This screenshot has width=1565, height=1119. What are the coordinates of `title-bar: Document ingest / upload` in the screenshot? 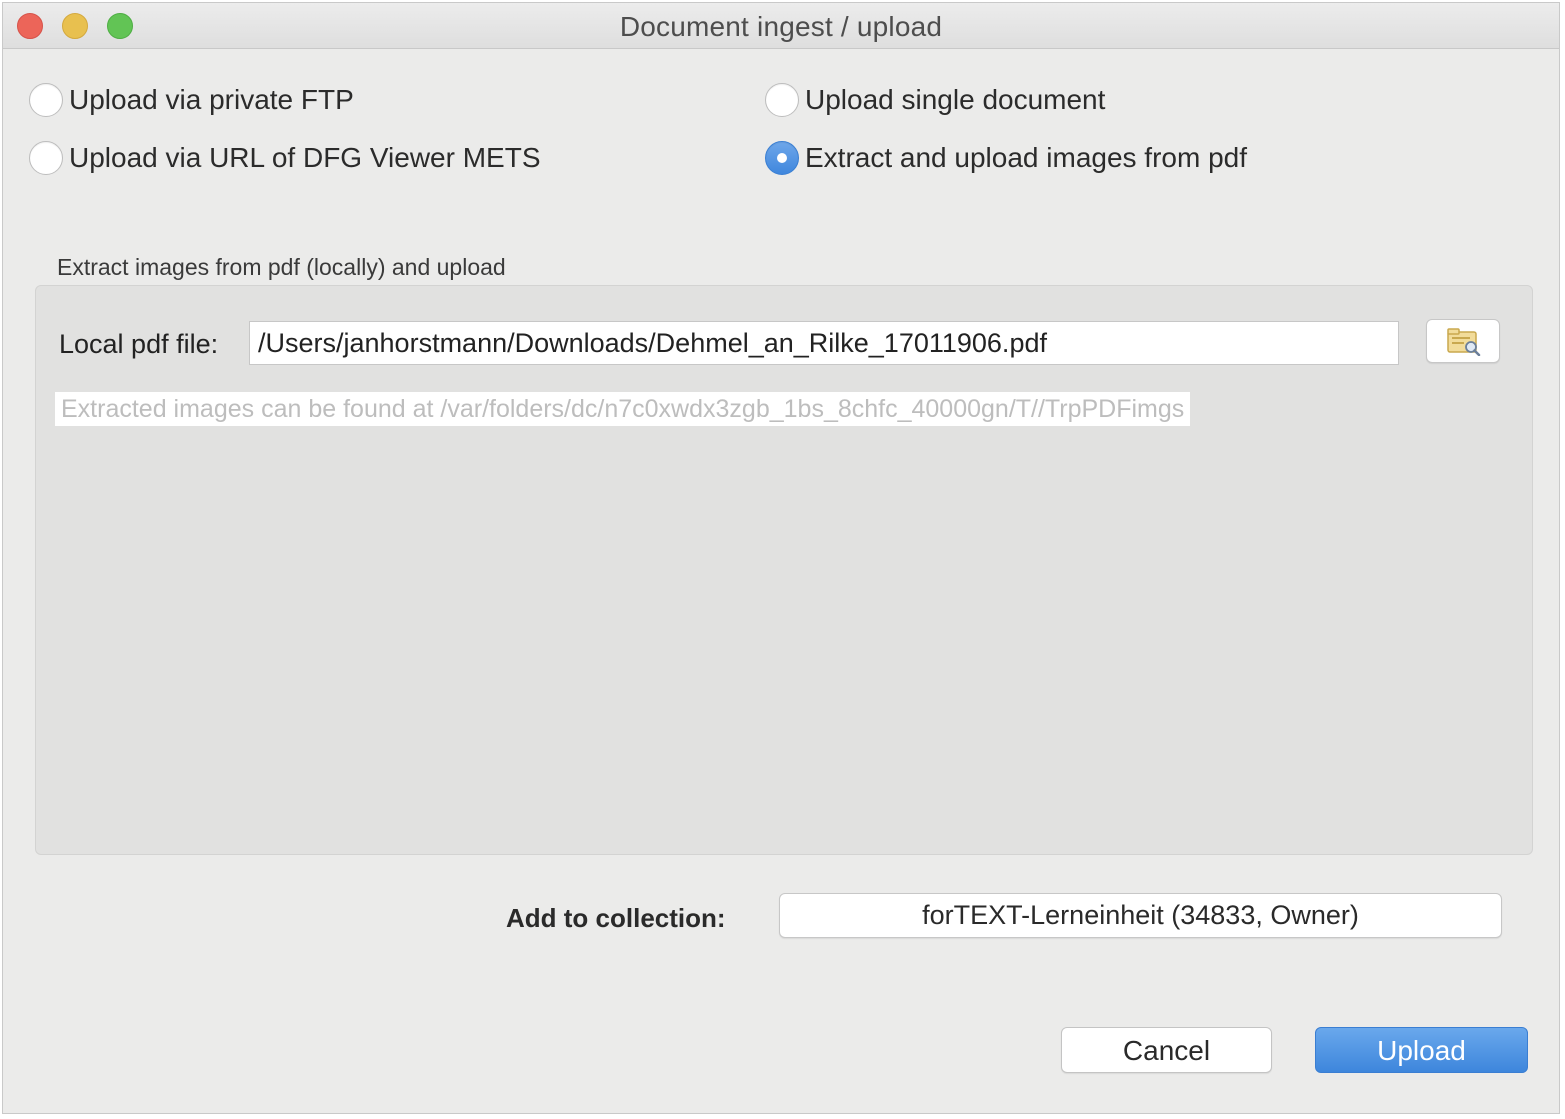 It's located at (781, 26).